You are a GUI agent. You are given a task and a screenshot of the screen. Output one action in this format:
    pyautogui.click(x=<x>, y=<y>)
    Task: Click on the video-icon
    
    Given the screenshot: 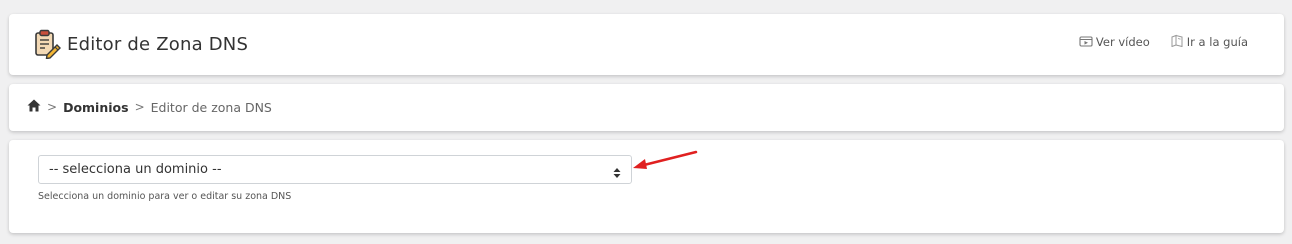 What is the action you would take?
    pyautogui.click(x=1087, y=42)
    